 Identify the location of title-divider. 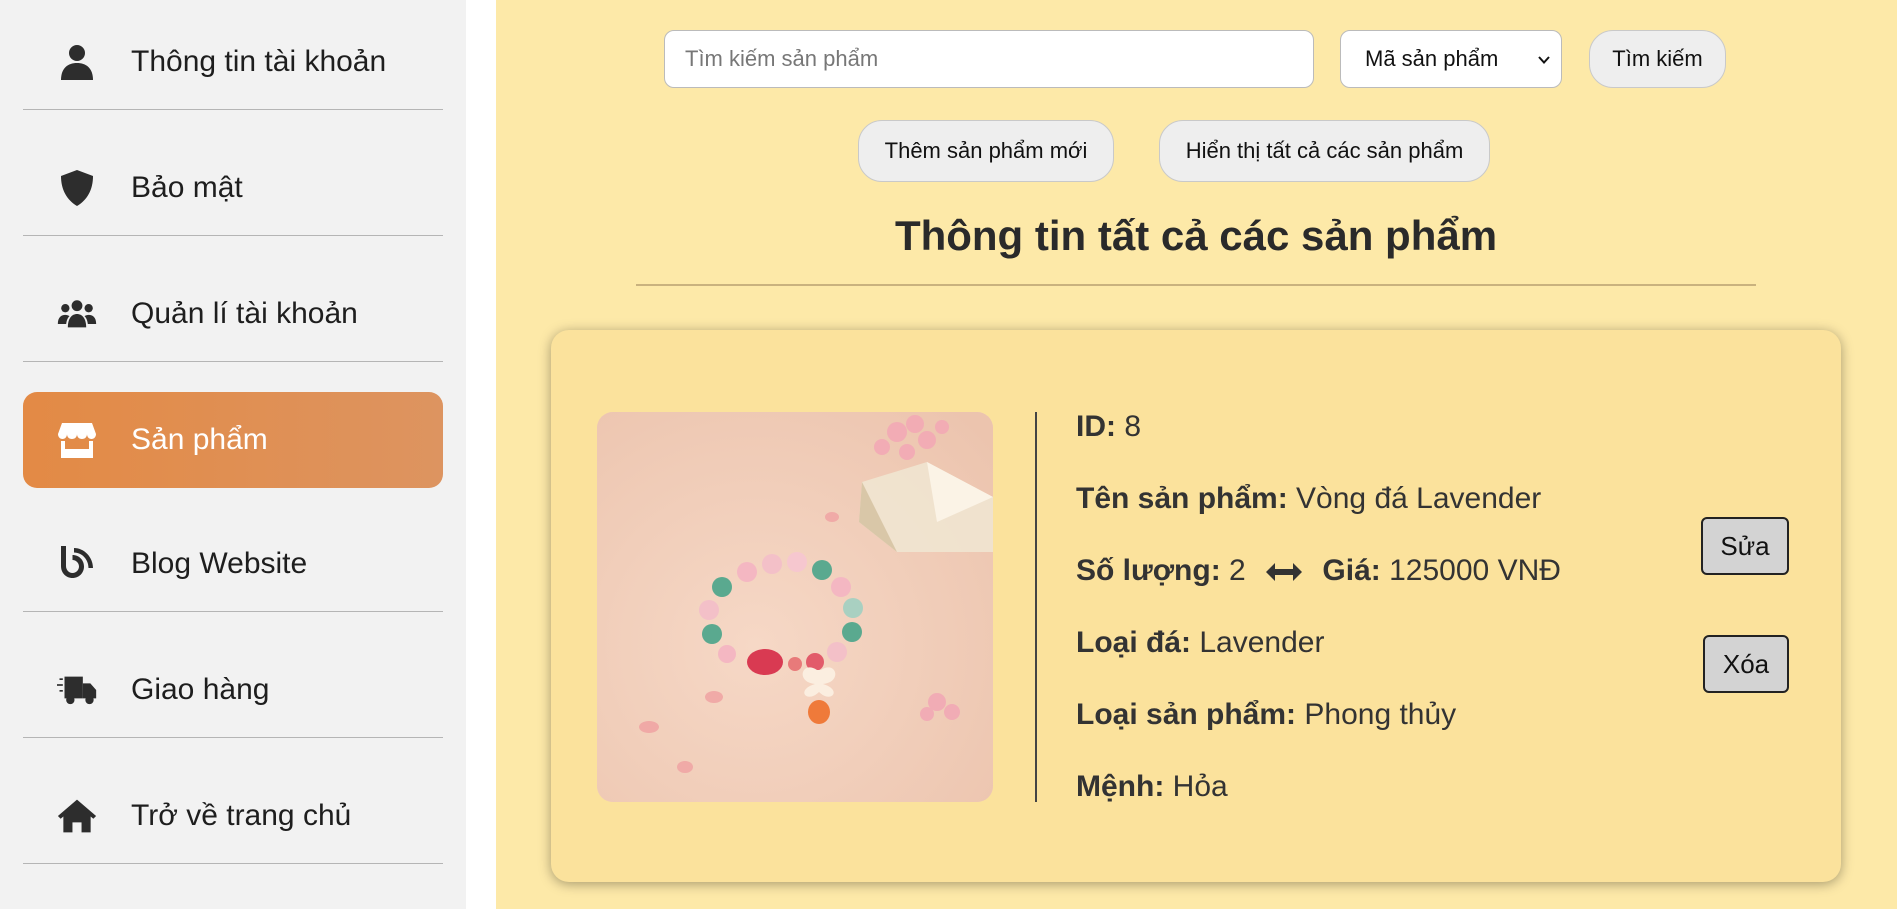
(1196, 285).